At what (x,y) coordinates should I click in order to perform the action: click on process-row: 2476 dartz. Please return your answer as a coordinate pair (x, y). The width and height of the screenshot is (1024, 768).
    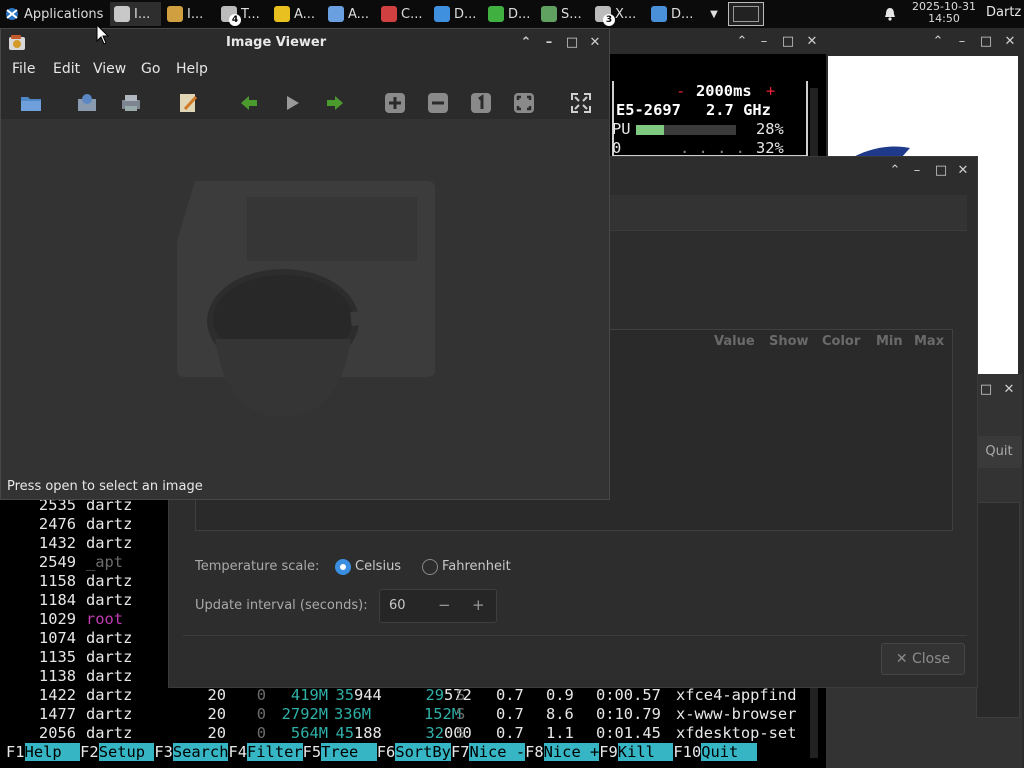
    Looking at the image, I should click on (69, 524).